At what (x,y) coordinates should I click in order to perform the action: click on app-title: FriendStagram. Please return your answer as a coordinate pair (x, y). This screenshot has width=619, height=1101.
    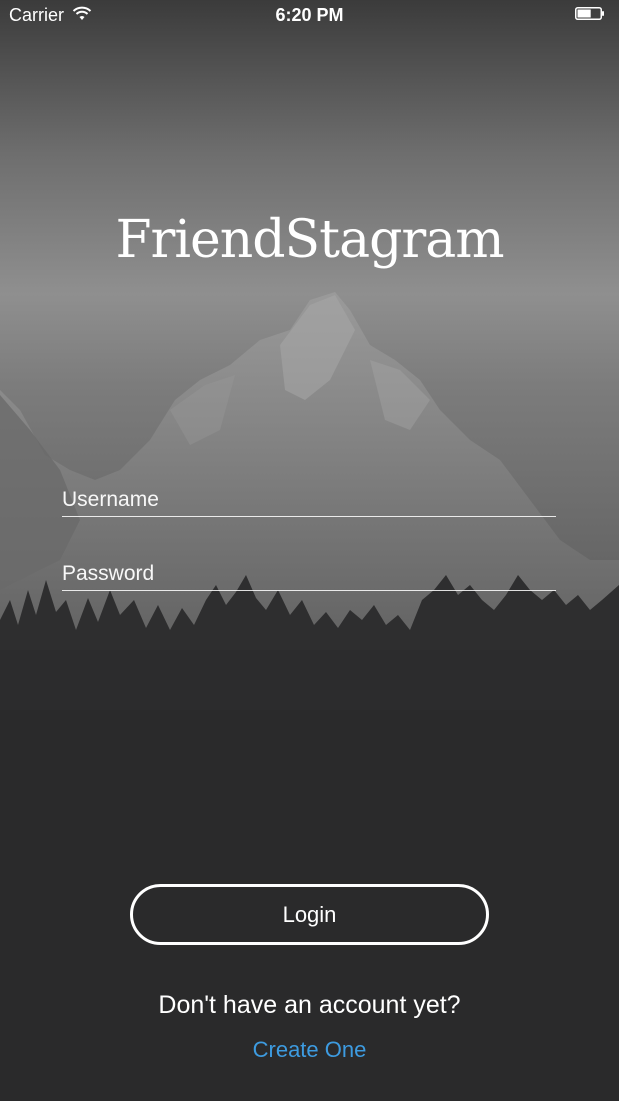
    Looking at the image, I should click on (309, 240).